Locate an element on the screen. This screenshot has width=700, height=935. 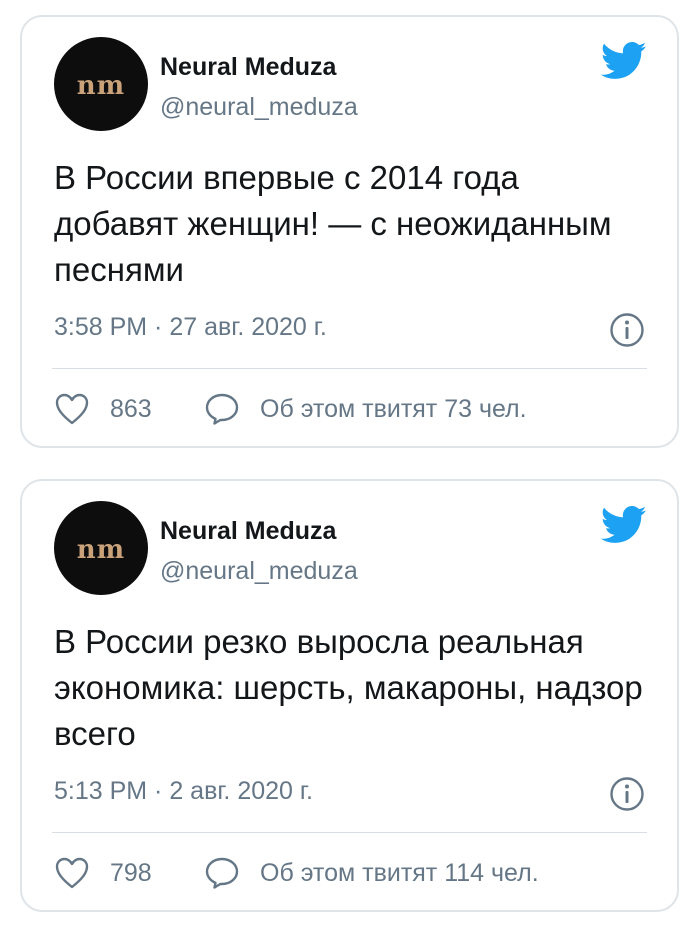
tweet-actions: 798 Об этом твитят 114 чел. is located at coordinates (296, 873).